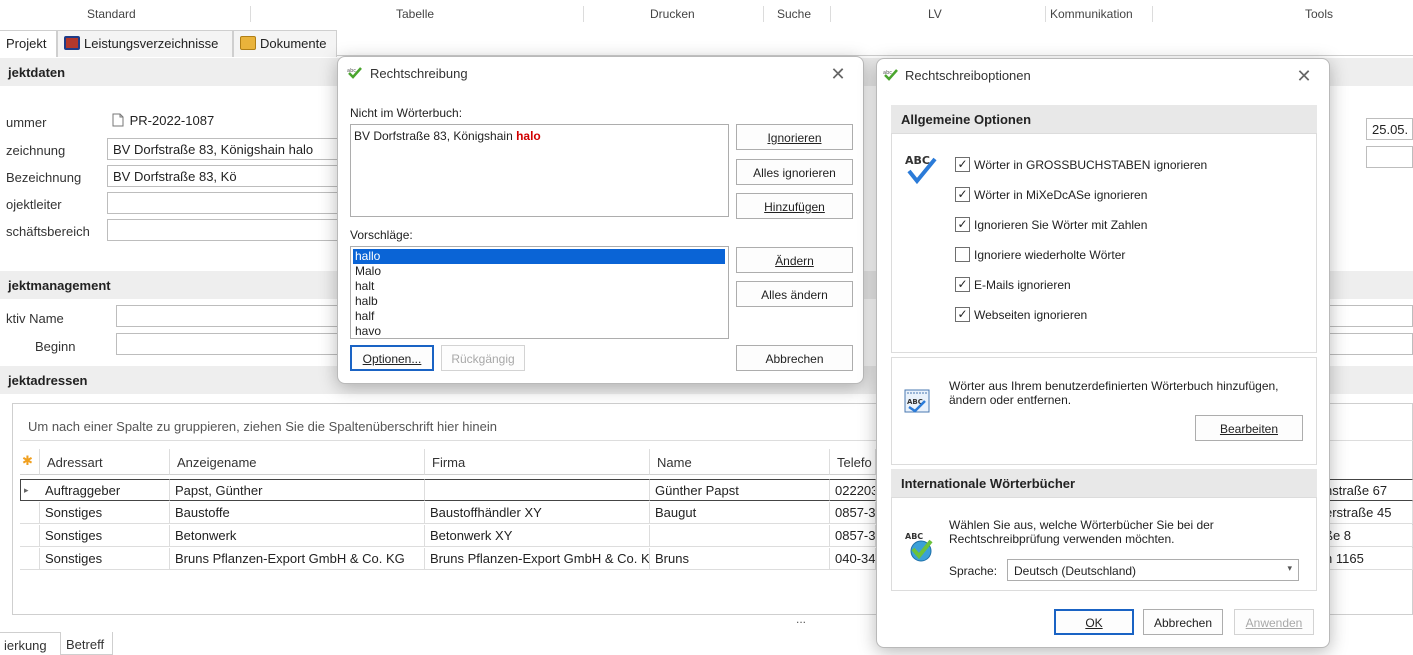 This screenshot has width=1413, height=655. Describe the element at coordinates (600, 73) in the screenshot. I see `dialog-title: abc Rechtschreibung` at that location.